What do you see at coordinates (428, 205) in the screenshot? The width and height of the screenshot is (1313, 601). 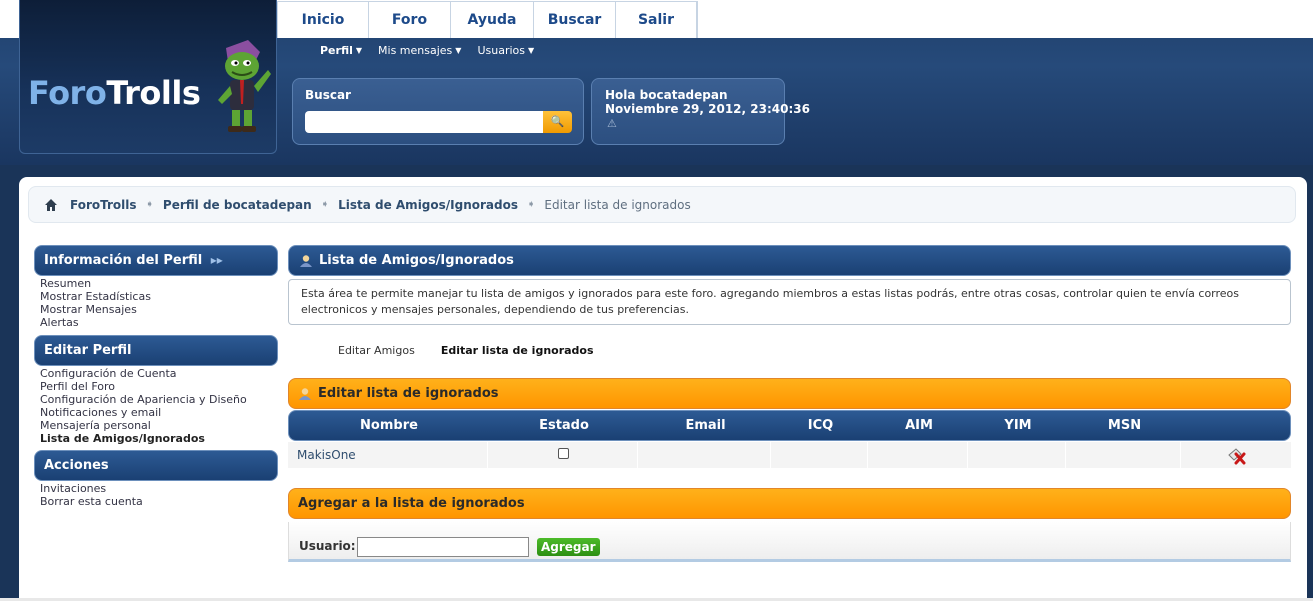 I see `breadcrumb-lista: Lista de Amigos/Ignorados` at bounding box center [428, 205].